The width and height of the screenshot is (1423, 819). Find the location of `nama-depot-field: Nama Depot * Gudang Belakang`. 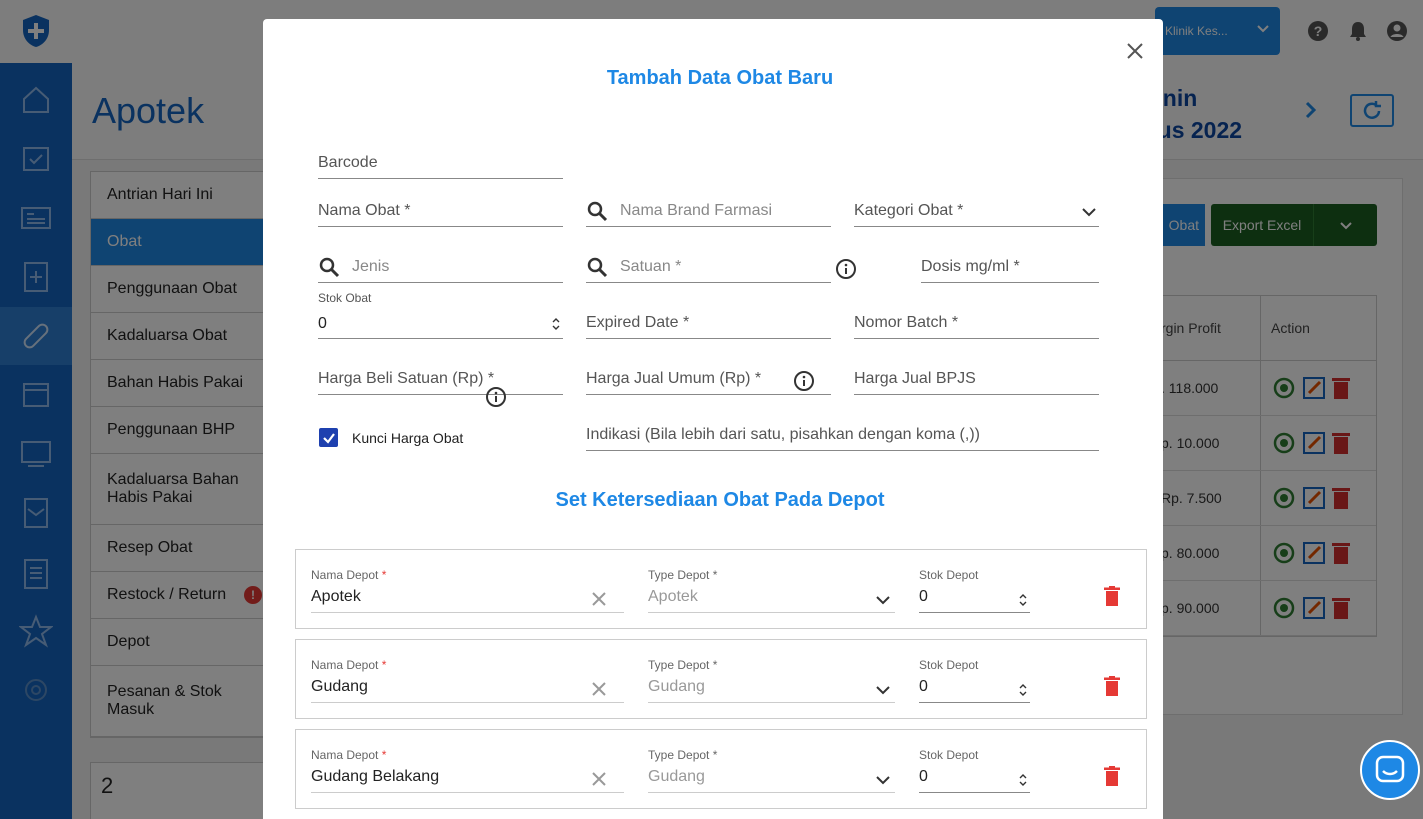

nama-depot-field: Nama Depot * Gudang Belakang is located at coordinates (467, 770).